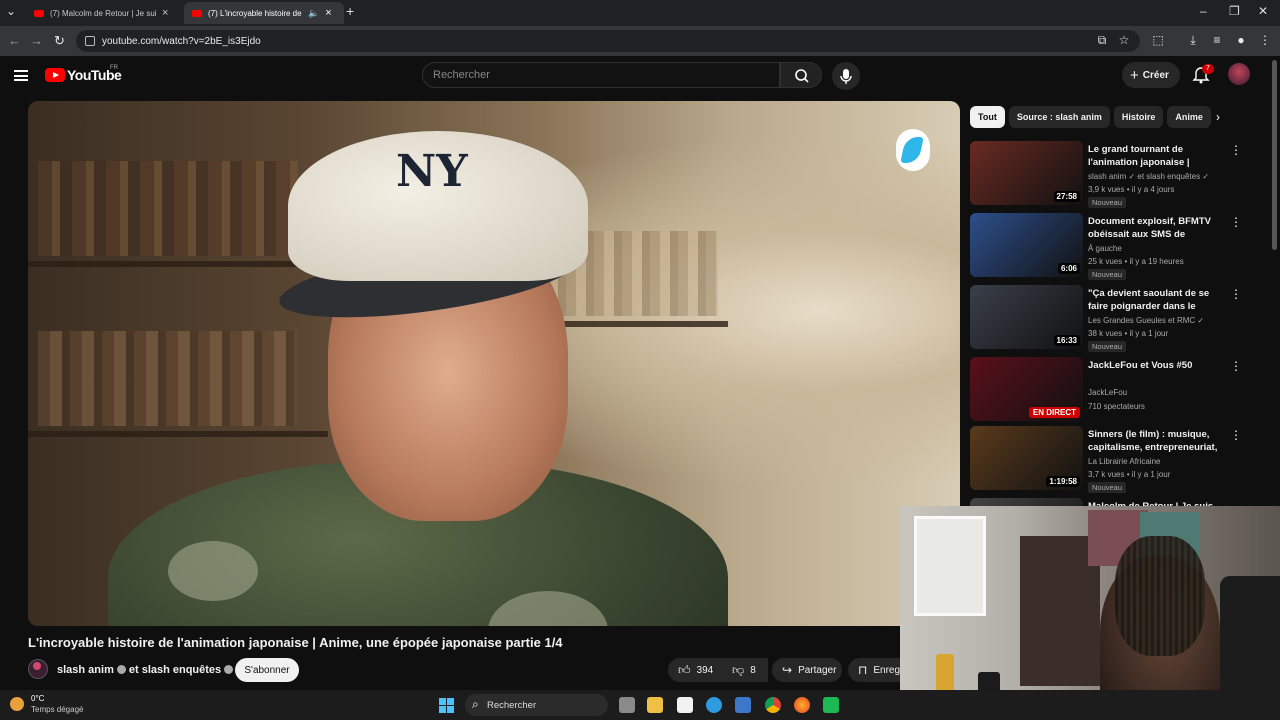  I want to click on weather-sun-icon, so click(17, 704).